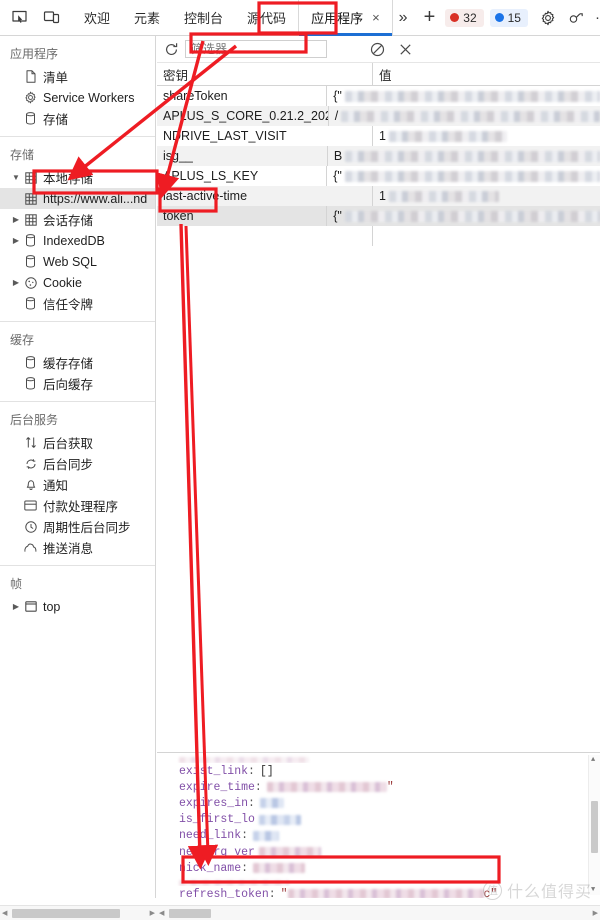 The width and height of the screenshot is (600, 920). Describe the element at coordinates (593, 890) in the screenshot. I see `scroll-down-arrow-icon: ▼` at that location.